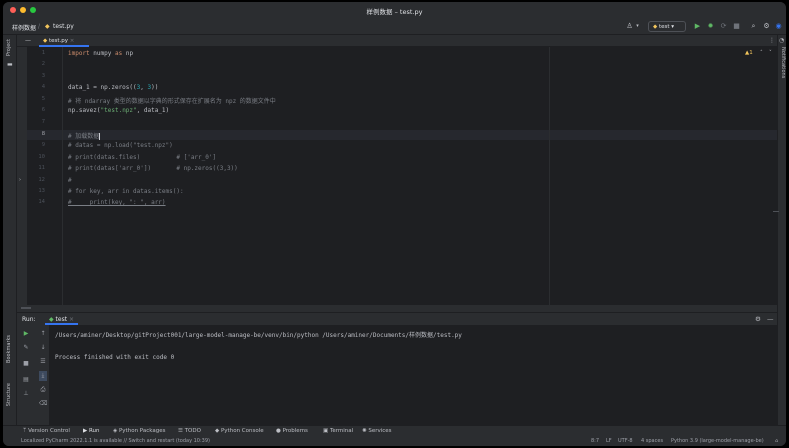  I want to click on run-tab-label: test, so click(61, 319).